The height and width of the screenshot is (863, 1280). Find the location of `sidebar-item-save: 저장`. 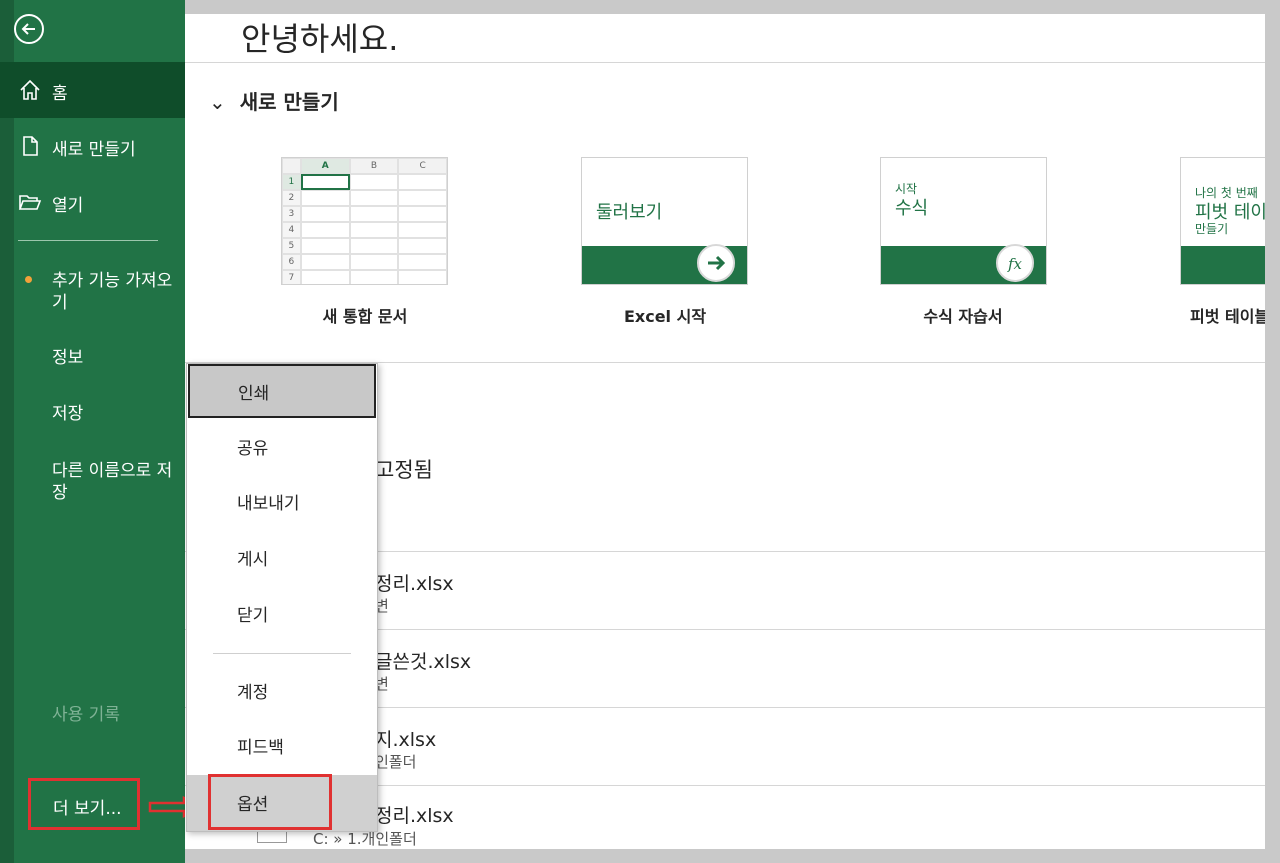

sidebar-item-save: 저장 is located at coordinates (114, 414).